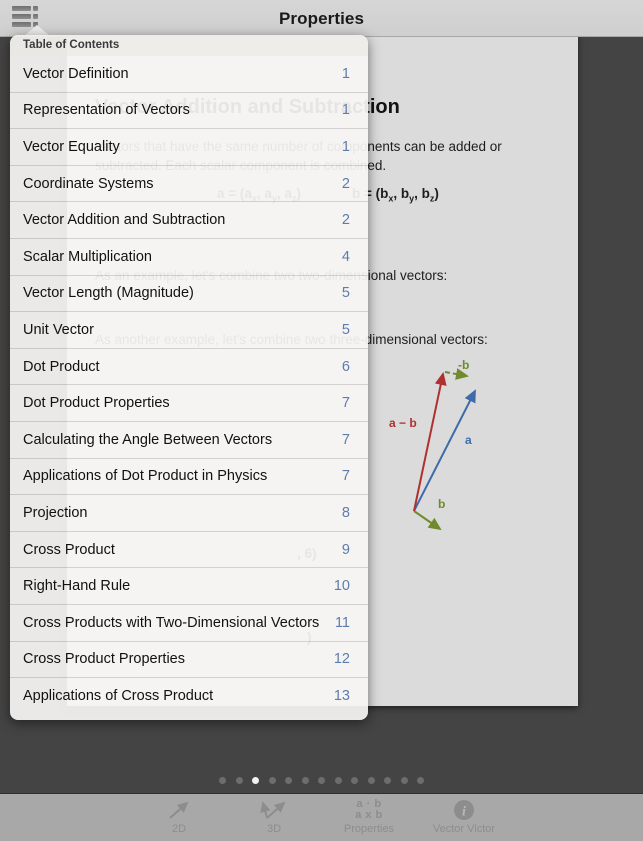 Image resolution: width=643 pixels, height=841 pixels. I want to click on dot-cross-product-icon: a · b a x b, so click(369, 810).